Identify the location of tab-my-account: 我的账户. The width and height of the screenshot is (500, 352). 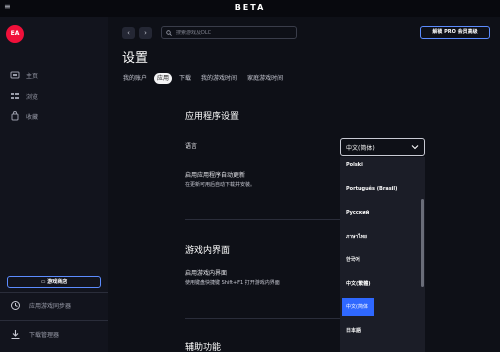
(135, 78).